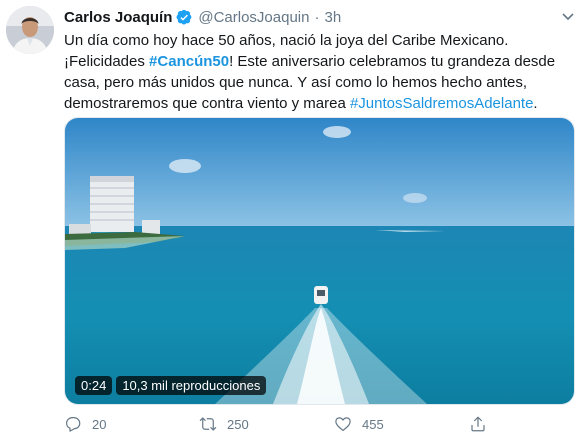  Describe the element at coordinates (73, 424) in the screenshot. I see `reply-icon` at that location.